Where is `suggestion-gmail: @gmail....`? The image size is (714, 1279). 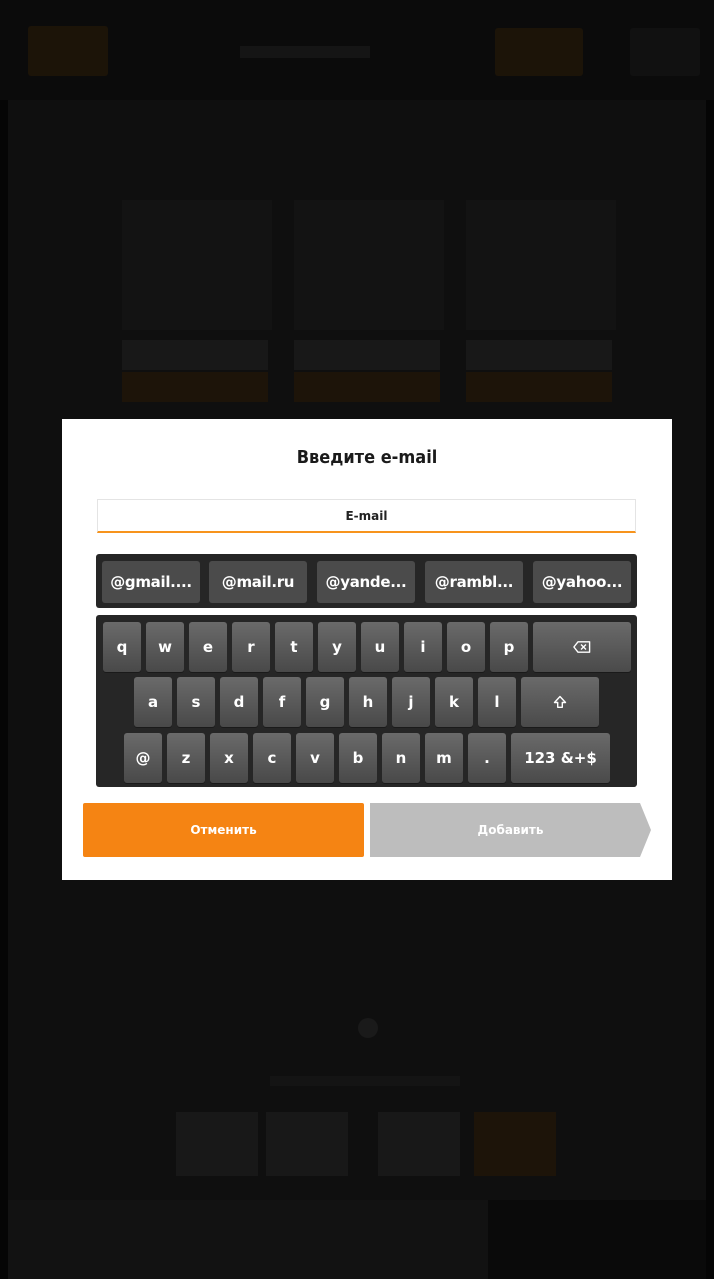 suggestion-gmail: @gmail.... is located at coordinates (151, 582).